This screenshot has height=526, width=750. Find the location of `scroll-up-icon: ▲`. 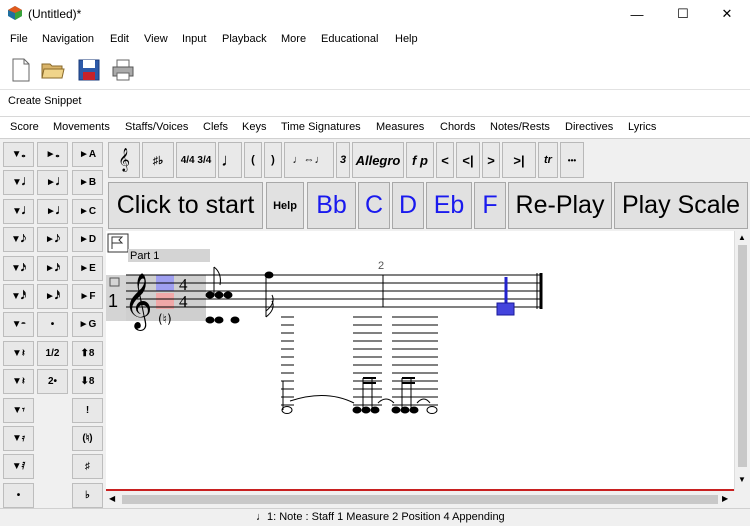

scroll-up-icon: ▲ is located at coordinates (742, 237).